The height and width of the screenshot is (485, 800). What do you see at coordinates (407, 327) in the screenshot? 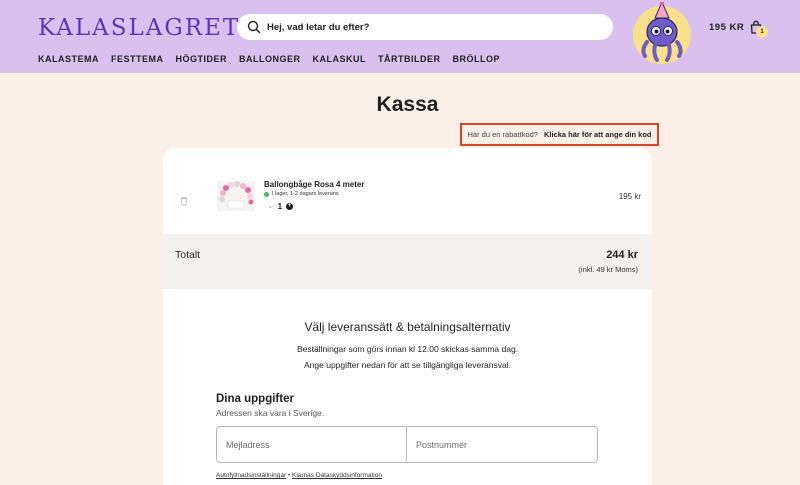
I see `delivery-heading: Välj leveranssätt & betalningsalternativ` at bounding box center [407, 327].